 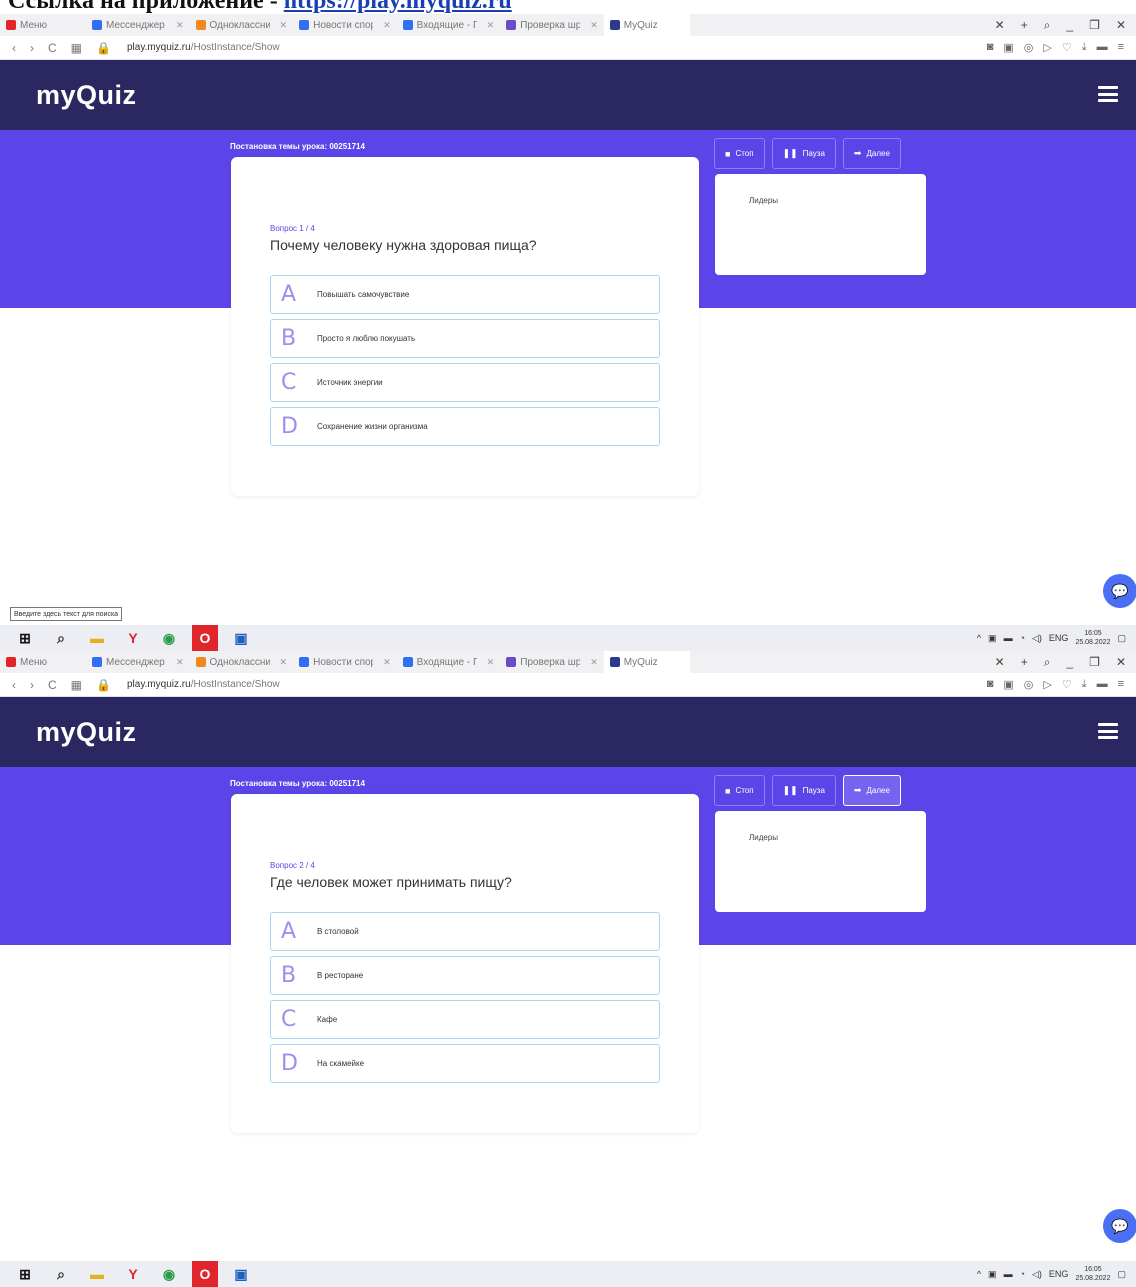 I want to click on answer-option-b: B Просто я люблю покушать, so click(x=465, y=338).